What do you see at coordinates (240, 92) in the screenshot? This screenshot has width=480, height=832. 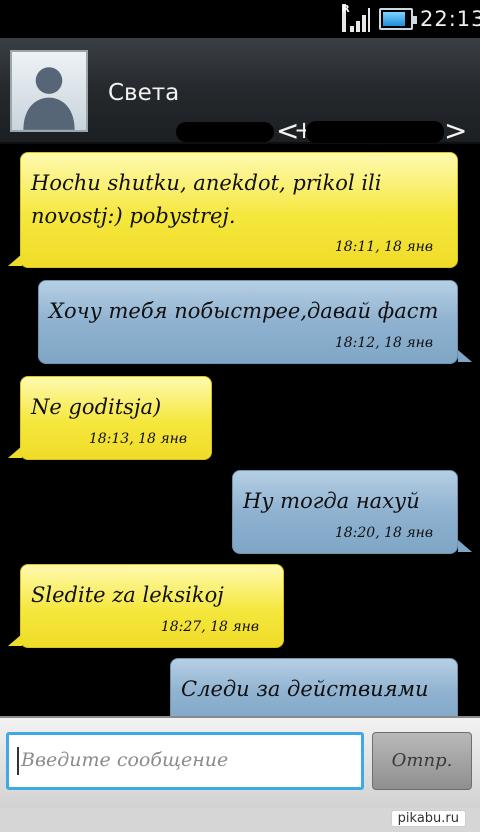 I see `conversation-header: Света < + >` at bounding box center [240, 92].